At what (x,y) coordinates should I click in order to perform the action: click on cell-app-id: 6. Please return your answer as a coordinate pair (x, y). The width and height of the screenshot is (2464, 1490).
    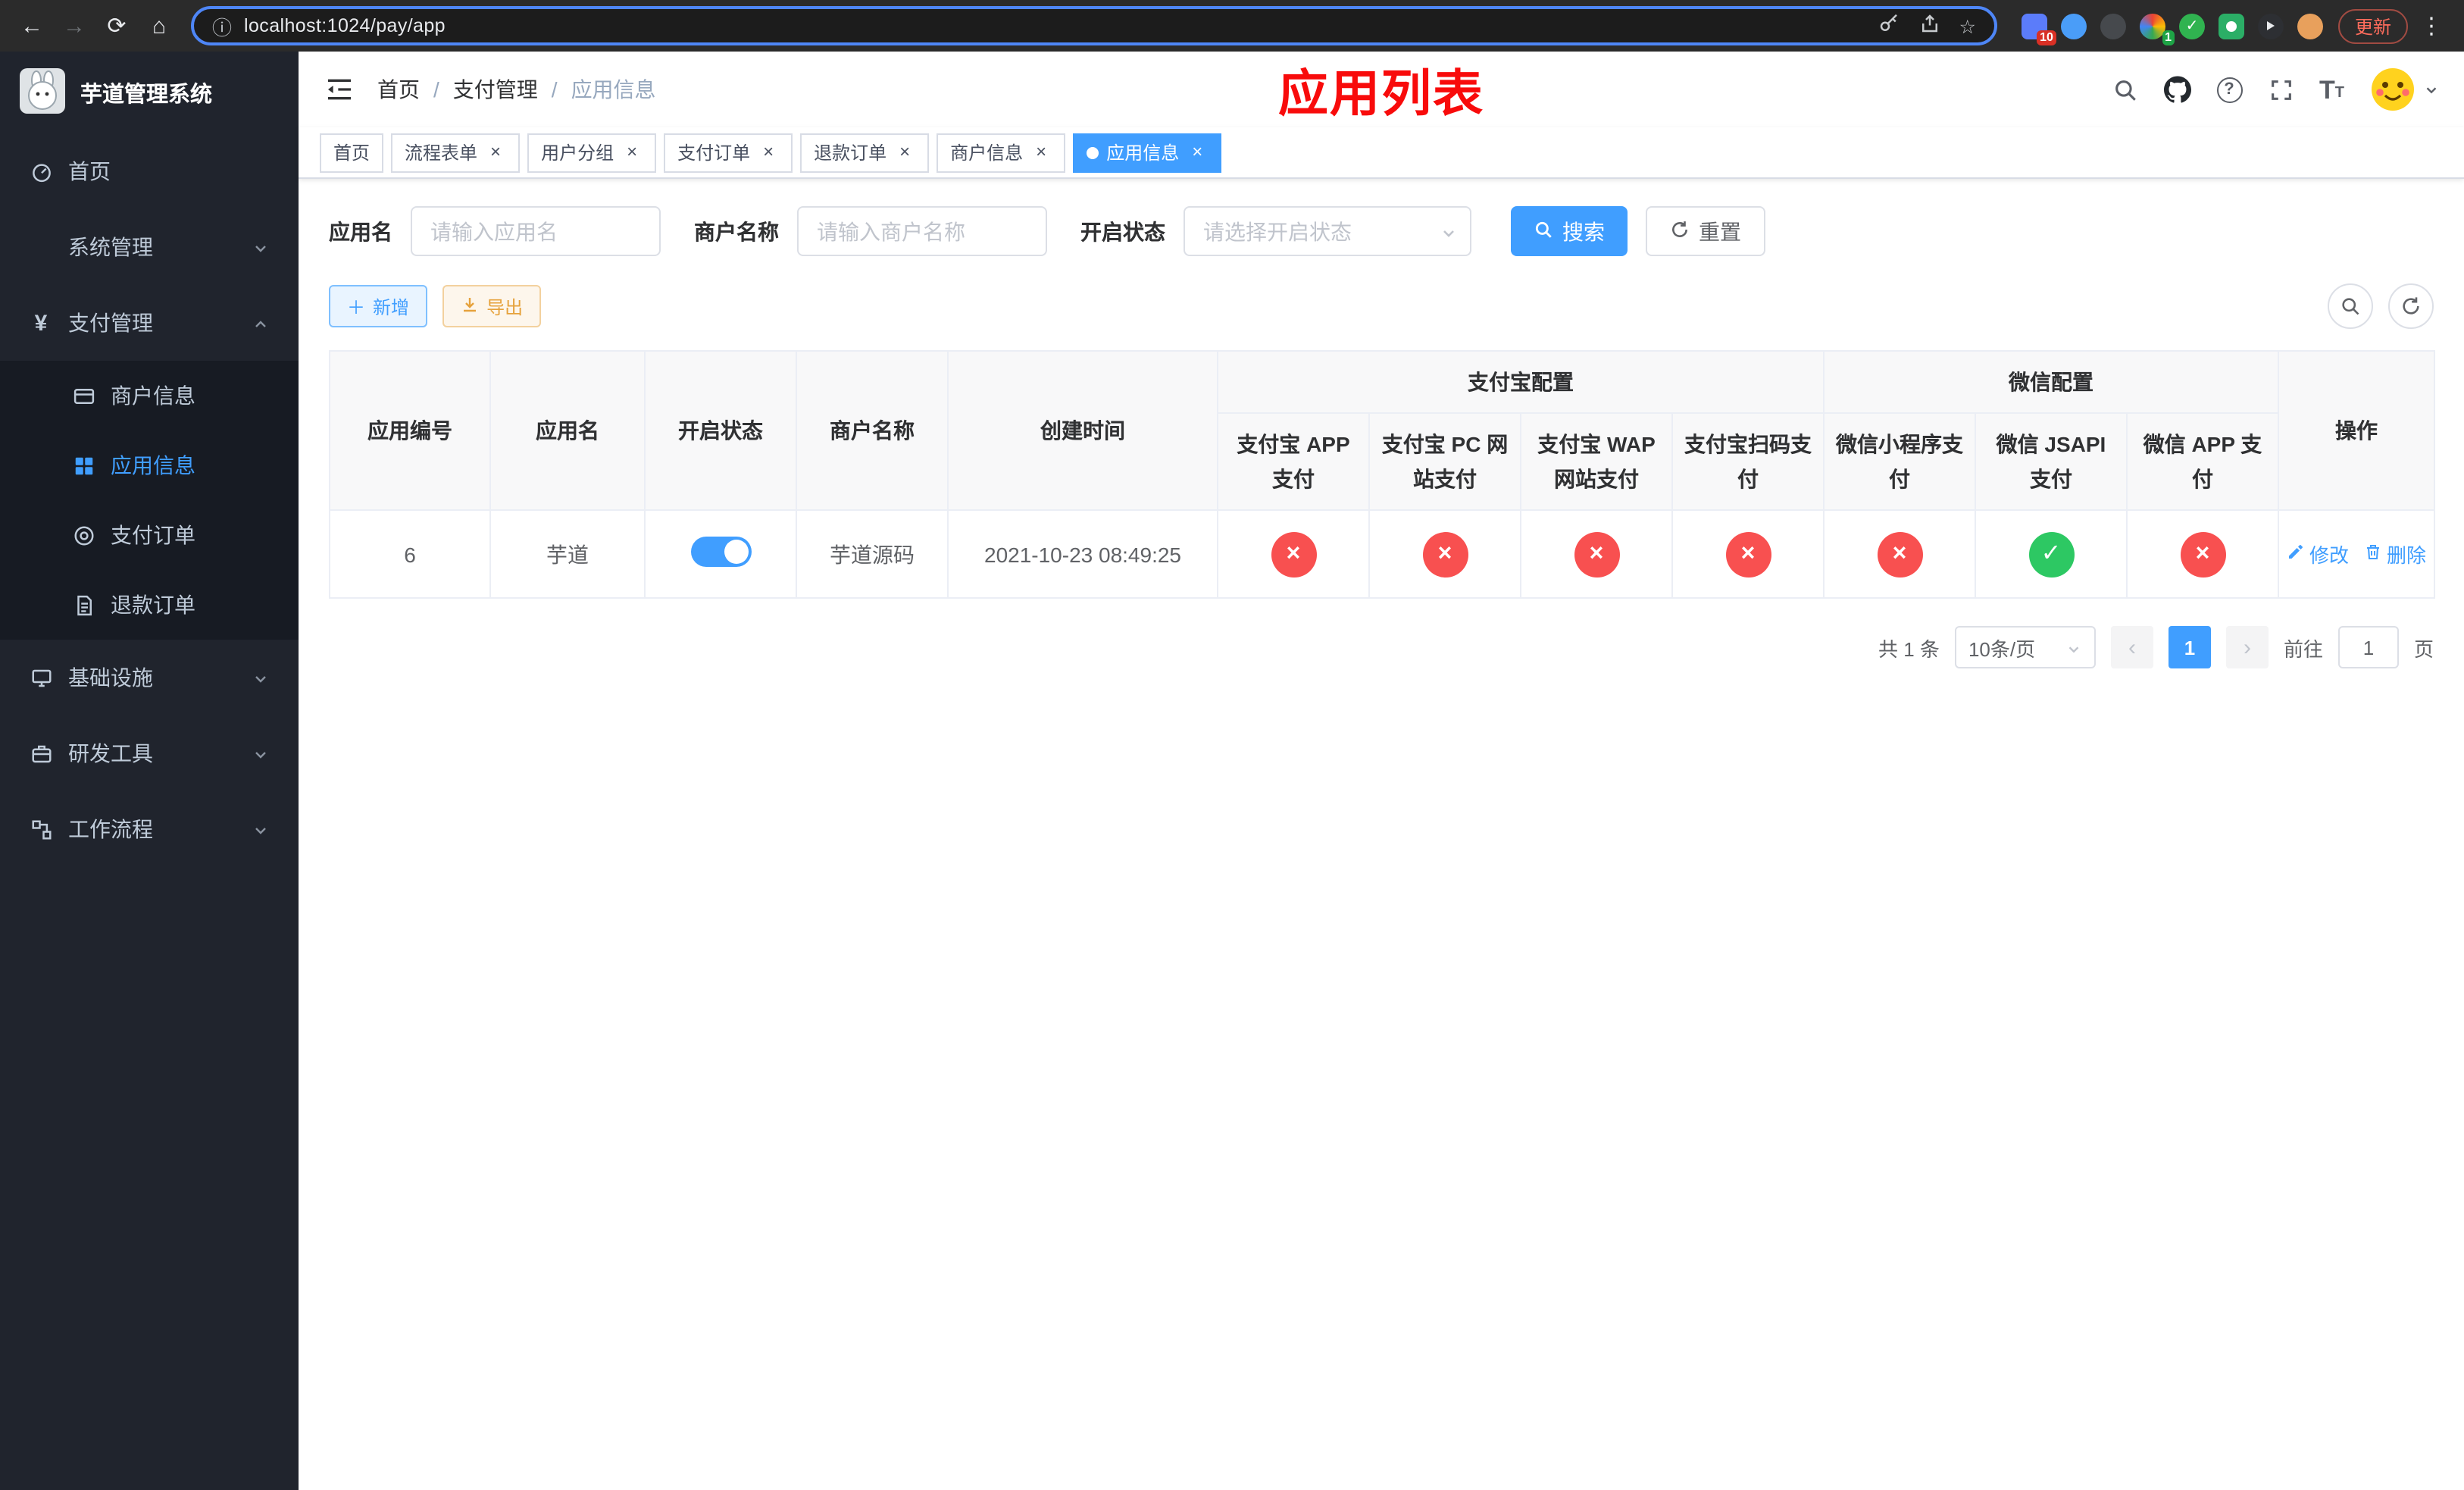
    Looking at the image, I should click on (410, 554).